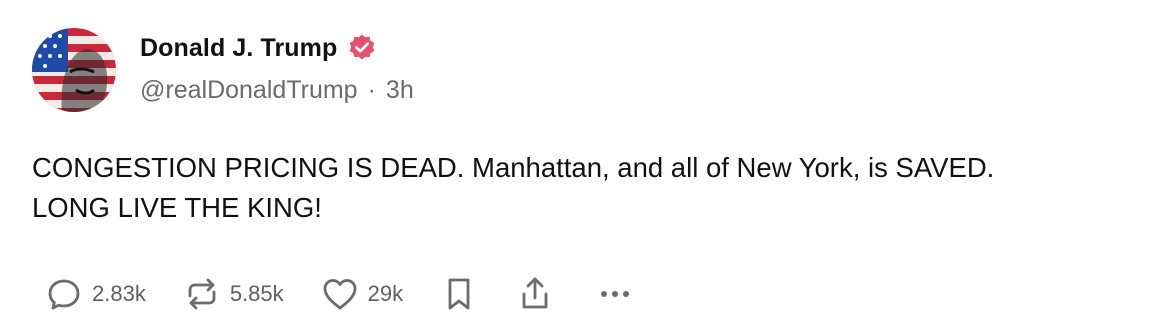  I want to click on repost-count: 5.85k, so click(256, 293).